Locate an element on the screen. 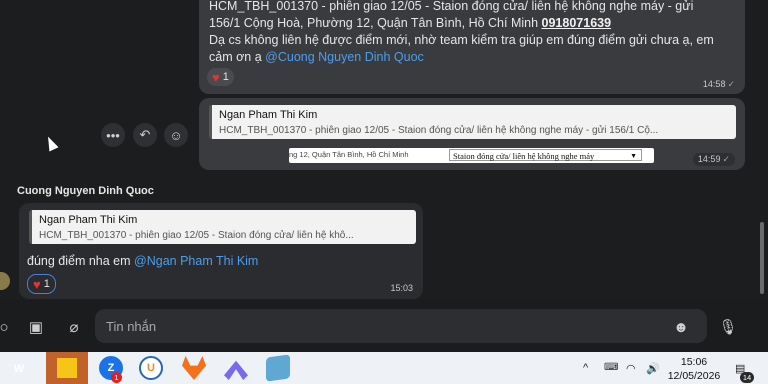 This screenshot has width=768, height=384. more-options-button: ••• is located at coordinates (113, 135).